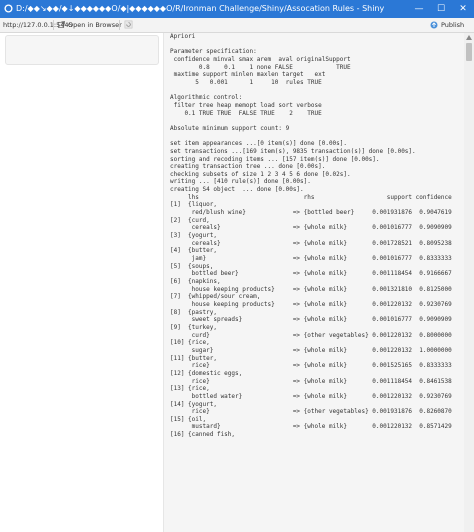 The width and height of the screenshot is (474, 532). I want to click on open-in-browser-icon, so click(61, 24).